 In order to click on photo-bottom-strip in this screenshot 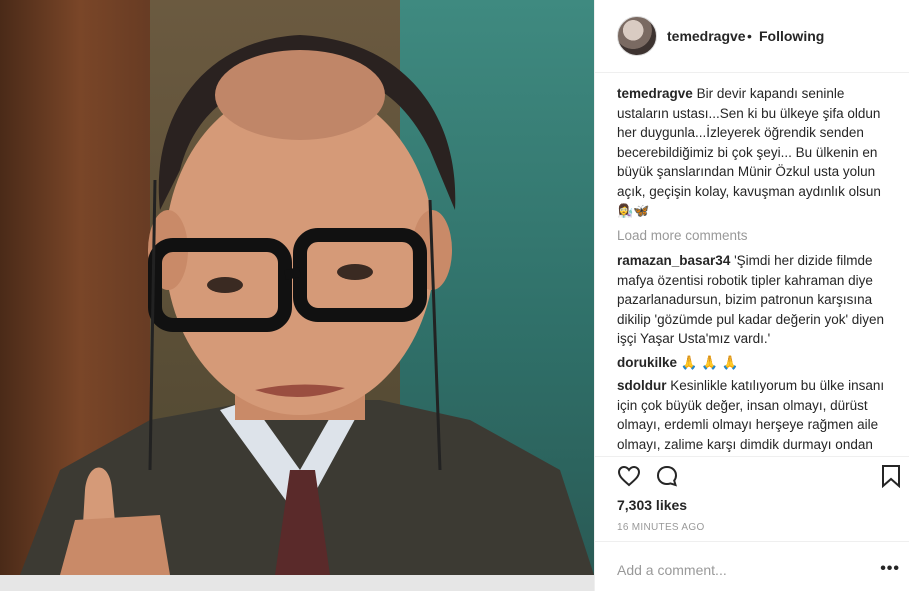, I will do `click(297, 583)`.